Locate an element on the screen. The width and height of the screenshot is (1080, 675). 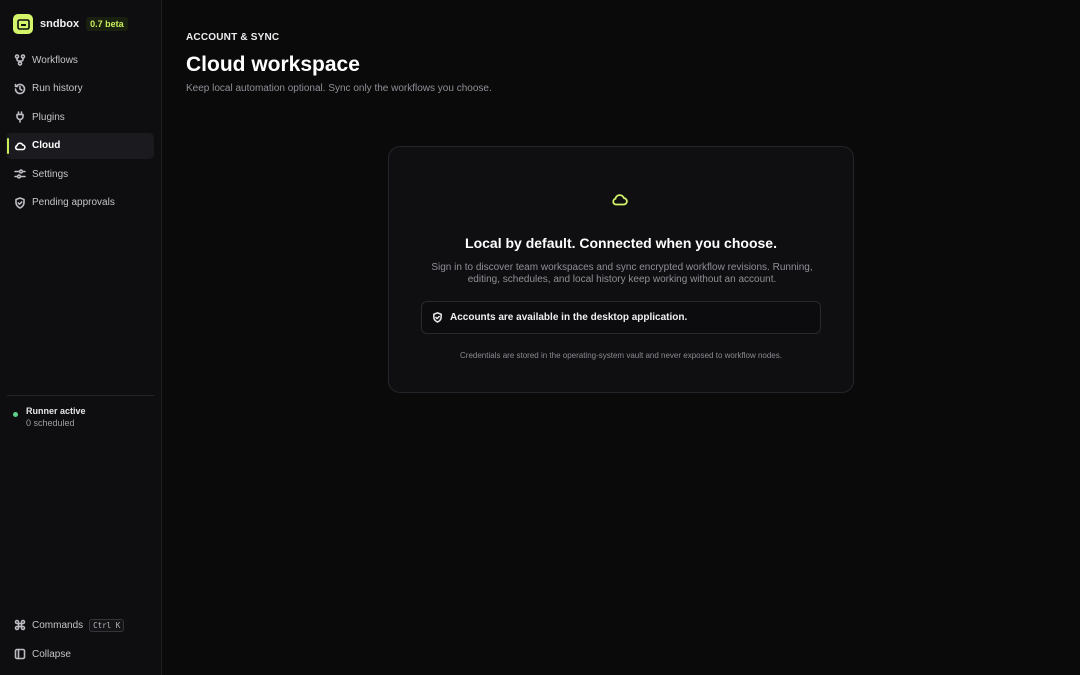
status-dot is located at coordinates (15, 414).